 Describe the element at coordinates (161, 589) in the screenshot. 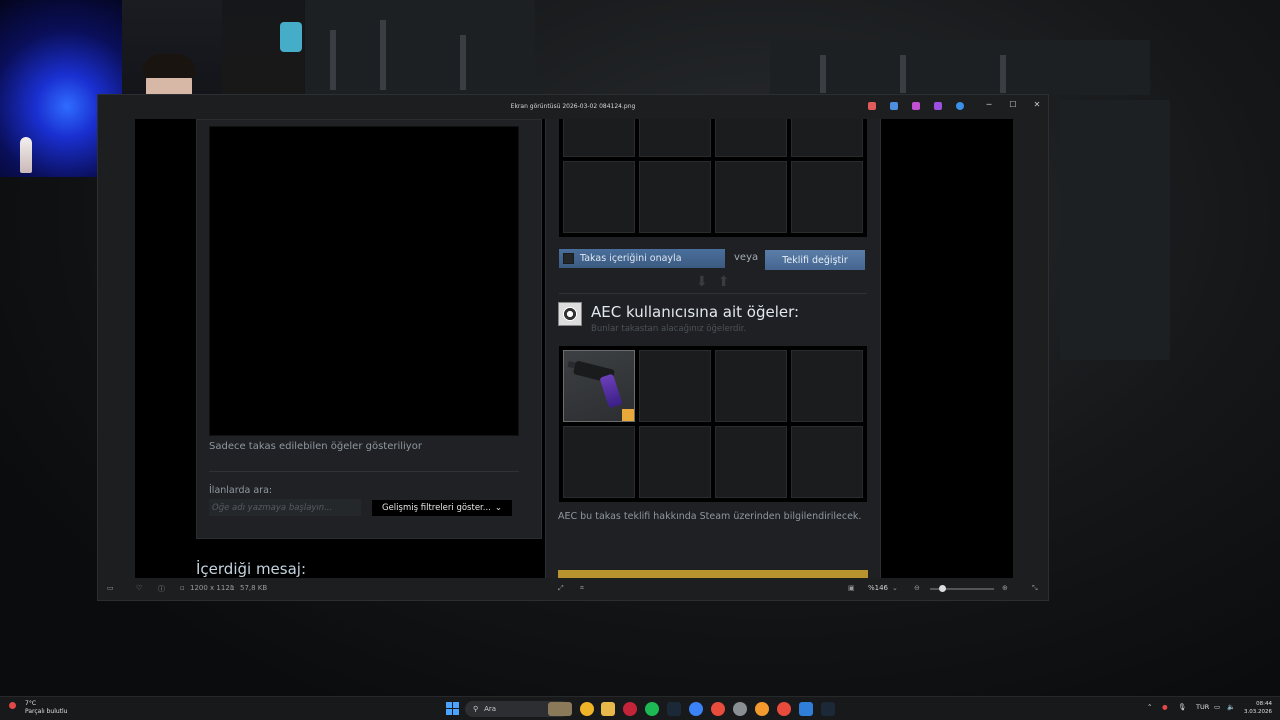

I see `info-icon: ⓘ` at that location.